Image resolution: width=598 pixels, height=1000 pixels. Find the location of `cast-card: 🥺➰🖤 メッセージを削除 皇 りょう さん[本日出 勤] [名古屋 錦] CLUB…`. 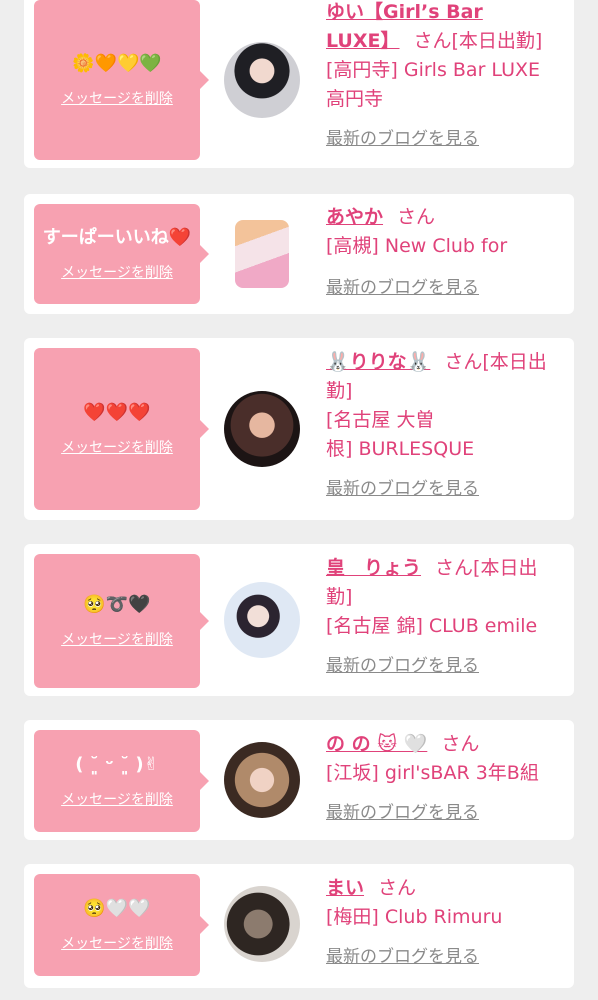

cast-card: 🥺➰🖤 メッセージを削除 皇 りょう さん[本日出 勤] [名古屋 錦] CLUB… is located at coordinates (299, 620).